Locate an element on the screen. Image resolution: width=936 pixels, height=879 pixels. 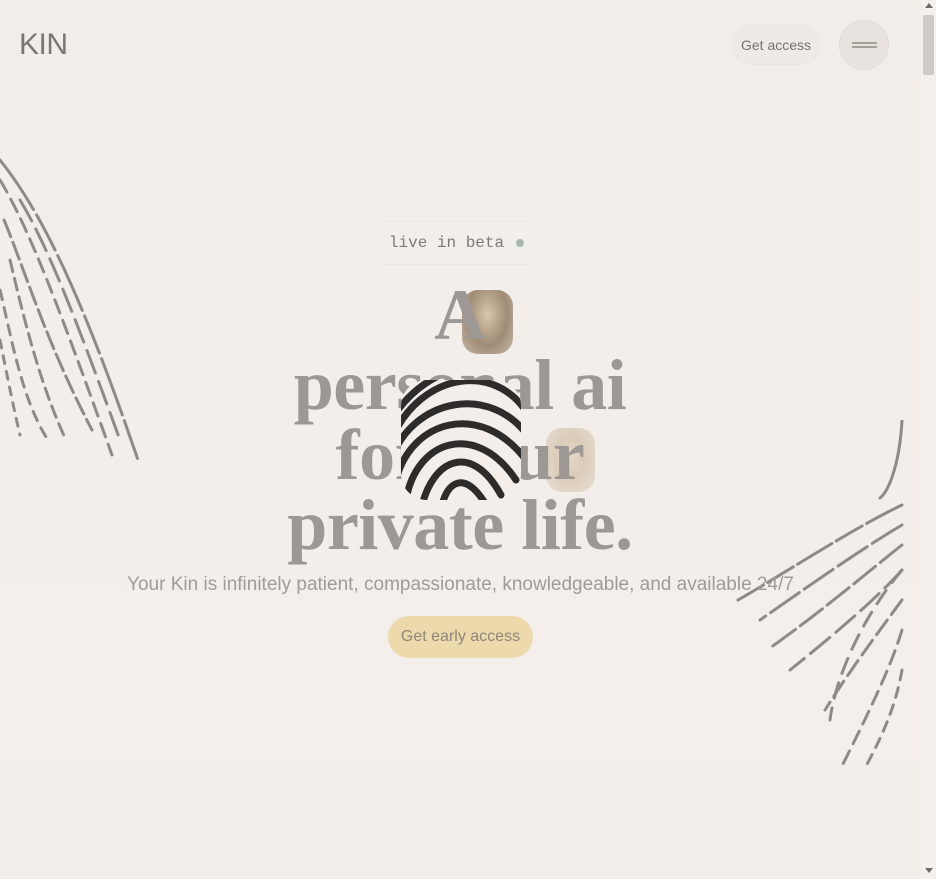
decorative-strands-left is located at coordinates (70, 310).